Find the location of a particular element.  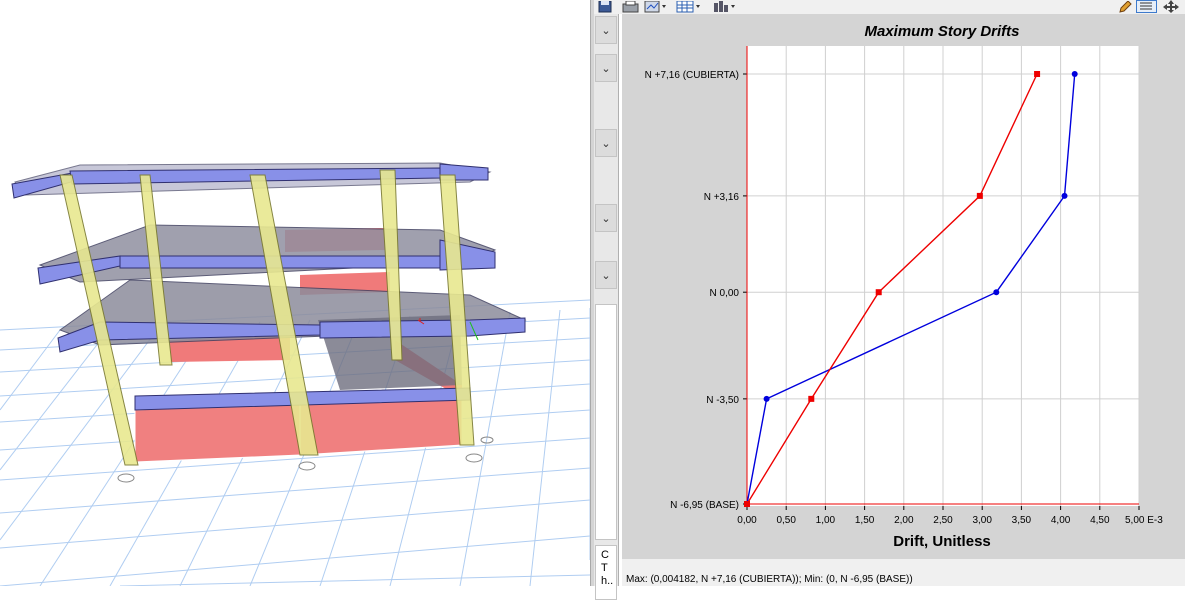

print-icon is located at coordinates (631, 6).